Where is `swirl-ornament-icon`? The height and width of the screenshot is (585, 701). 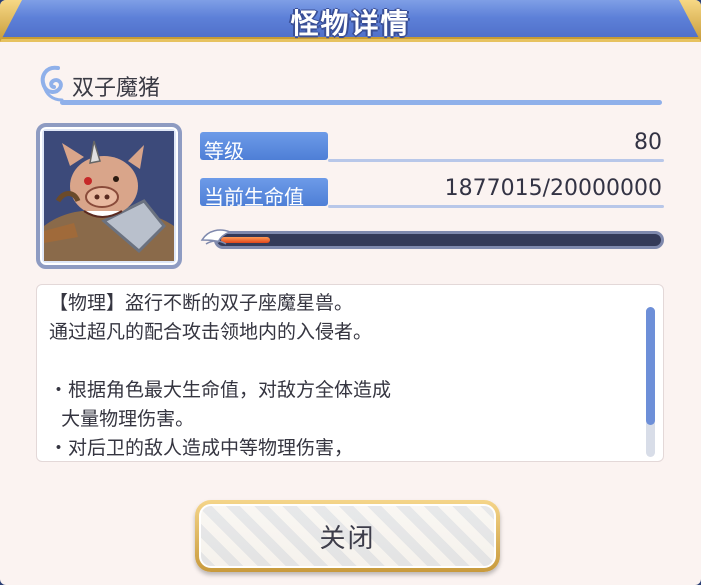
swirl-ornament-icon is located at coordinates (52, 83).